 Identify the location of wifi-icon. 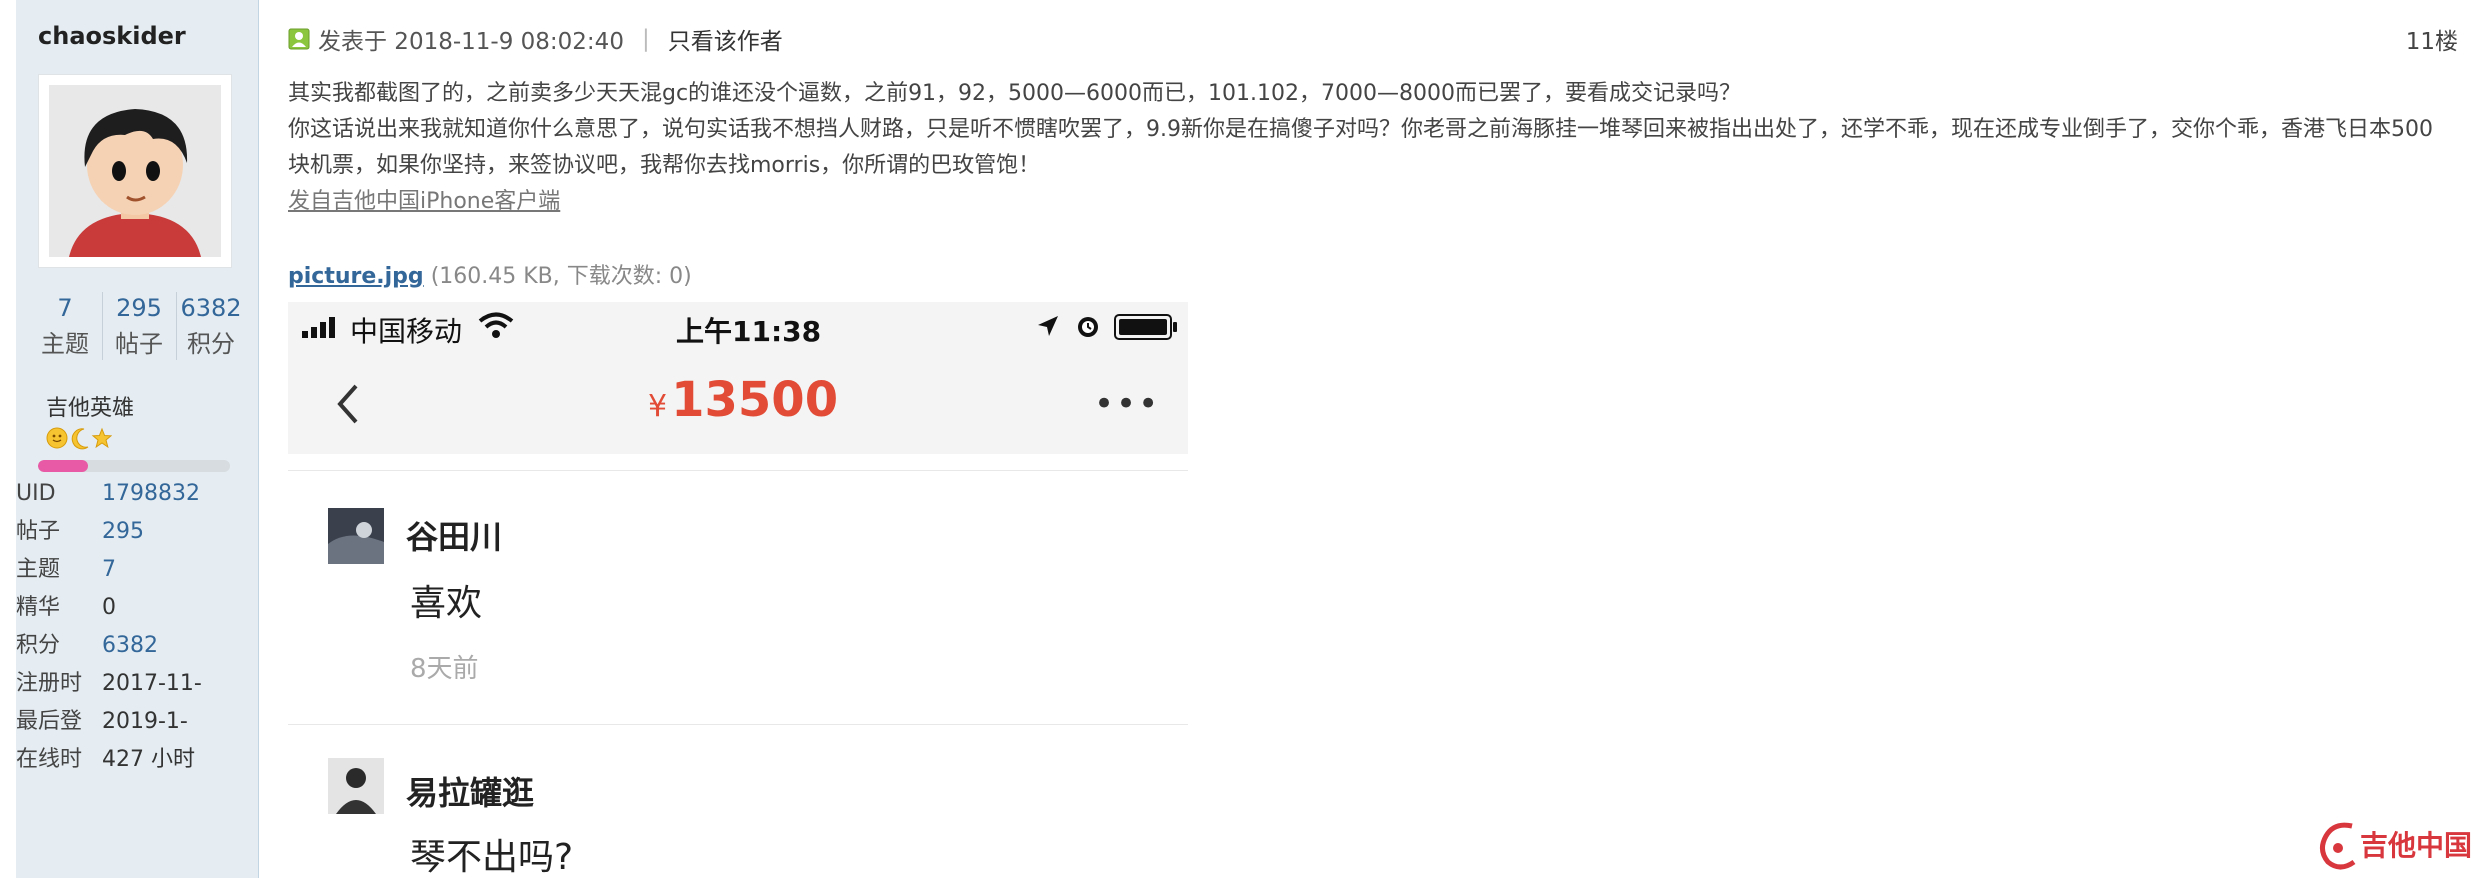
(496, 325).